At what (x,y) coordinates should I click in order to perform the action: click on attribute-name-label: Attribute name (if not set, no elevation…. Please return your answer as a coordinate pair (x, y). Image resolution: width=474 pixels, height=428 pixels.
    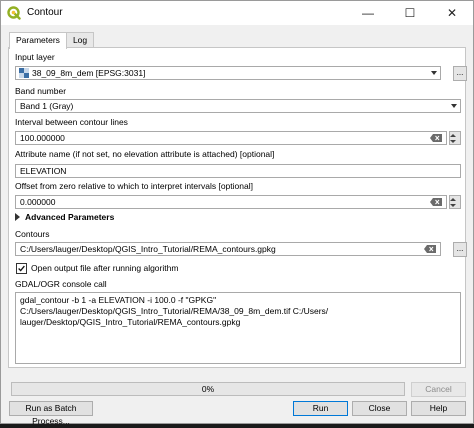
    Looking at the image, I should click on (145, 154).